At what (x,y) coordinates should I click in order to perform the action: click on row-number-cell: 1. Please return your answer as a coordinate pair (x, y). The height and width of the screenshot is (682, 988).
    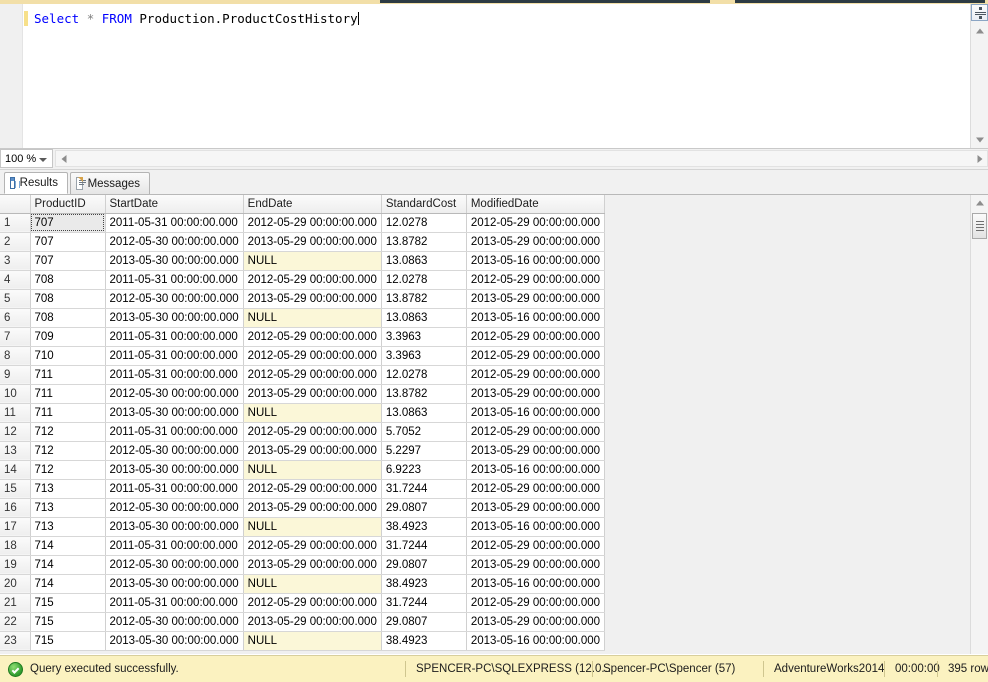
    Looking at the image, I should click on (15, 223).